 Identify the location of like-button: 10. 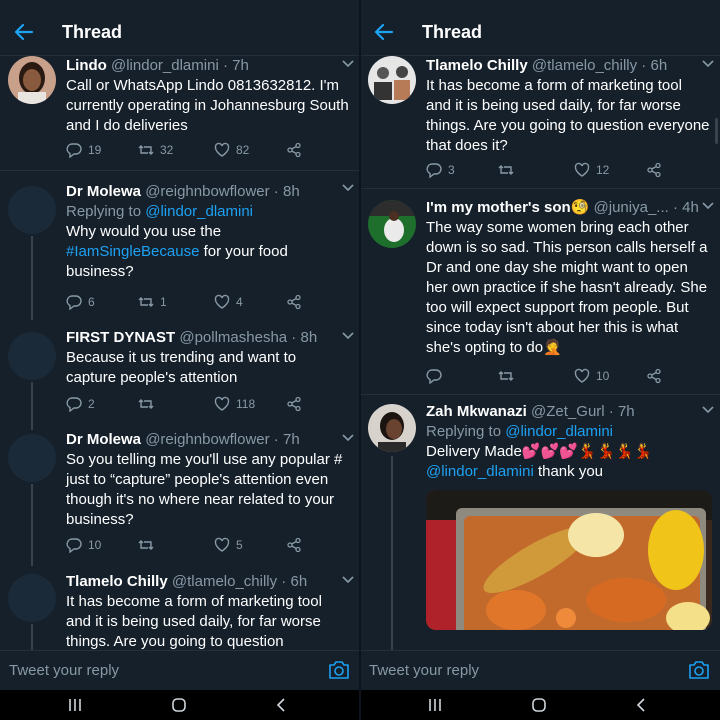
(591, 376).